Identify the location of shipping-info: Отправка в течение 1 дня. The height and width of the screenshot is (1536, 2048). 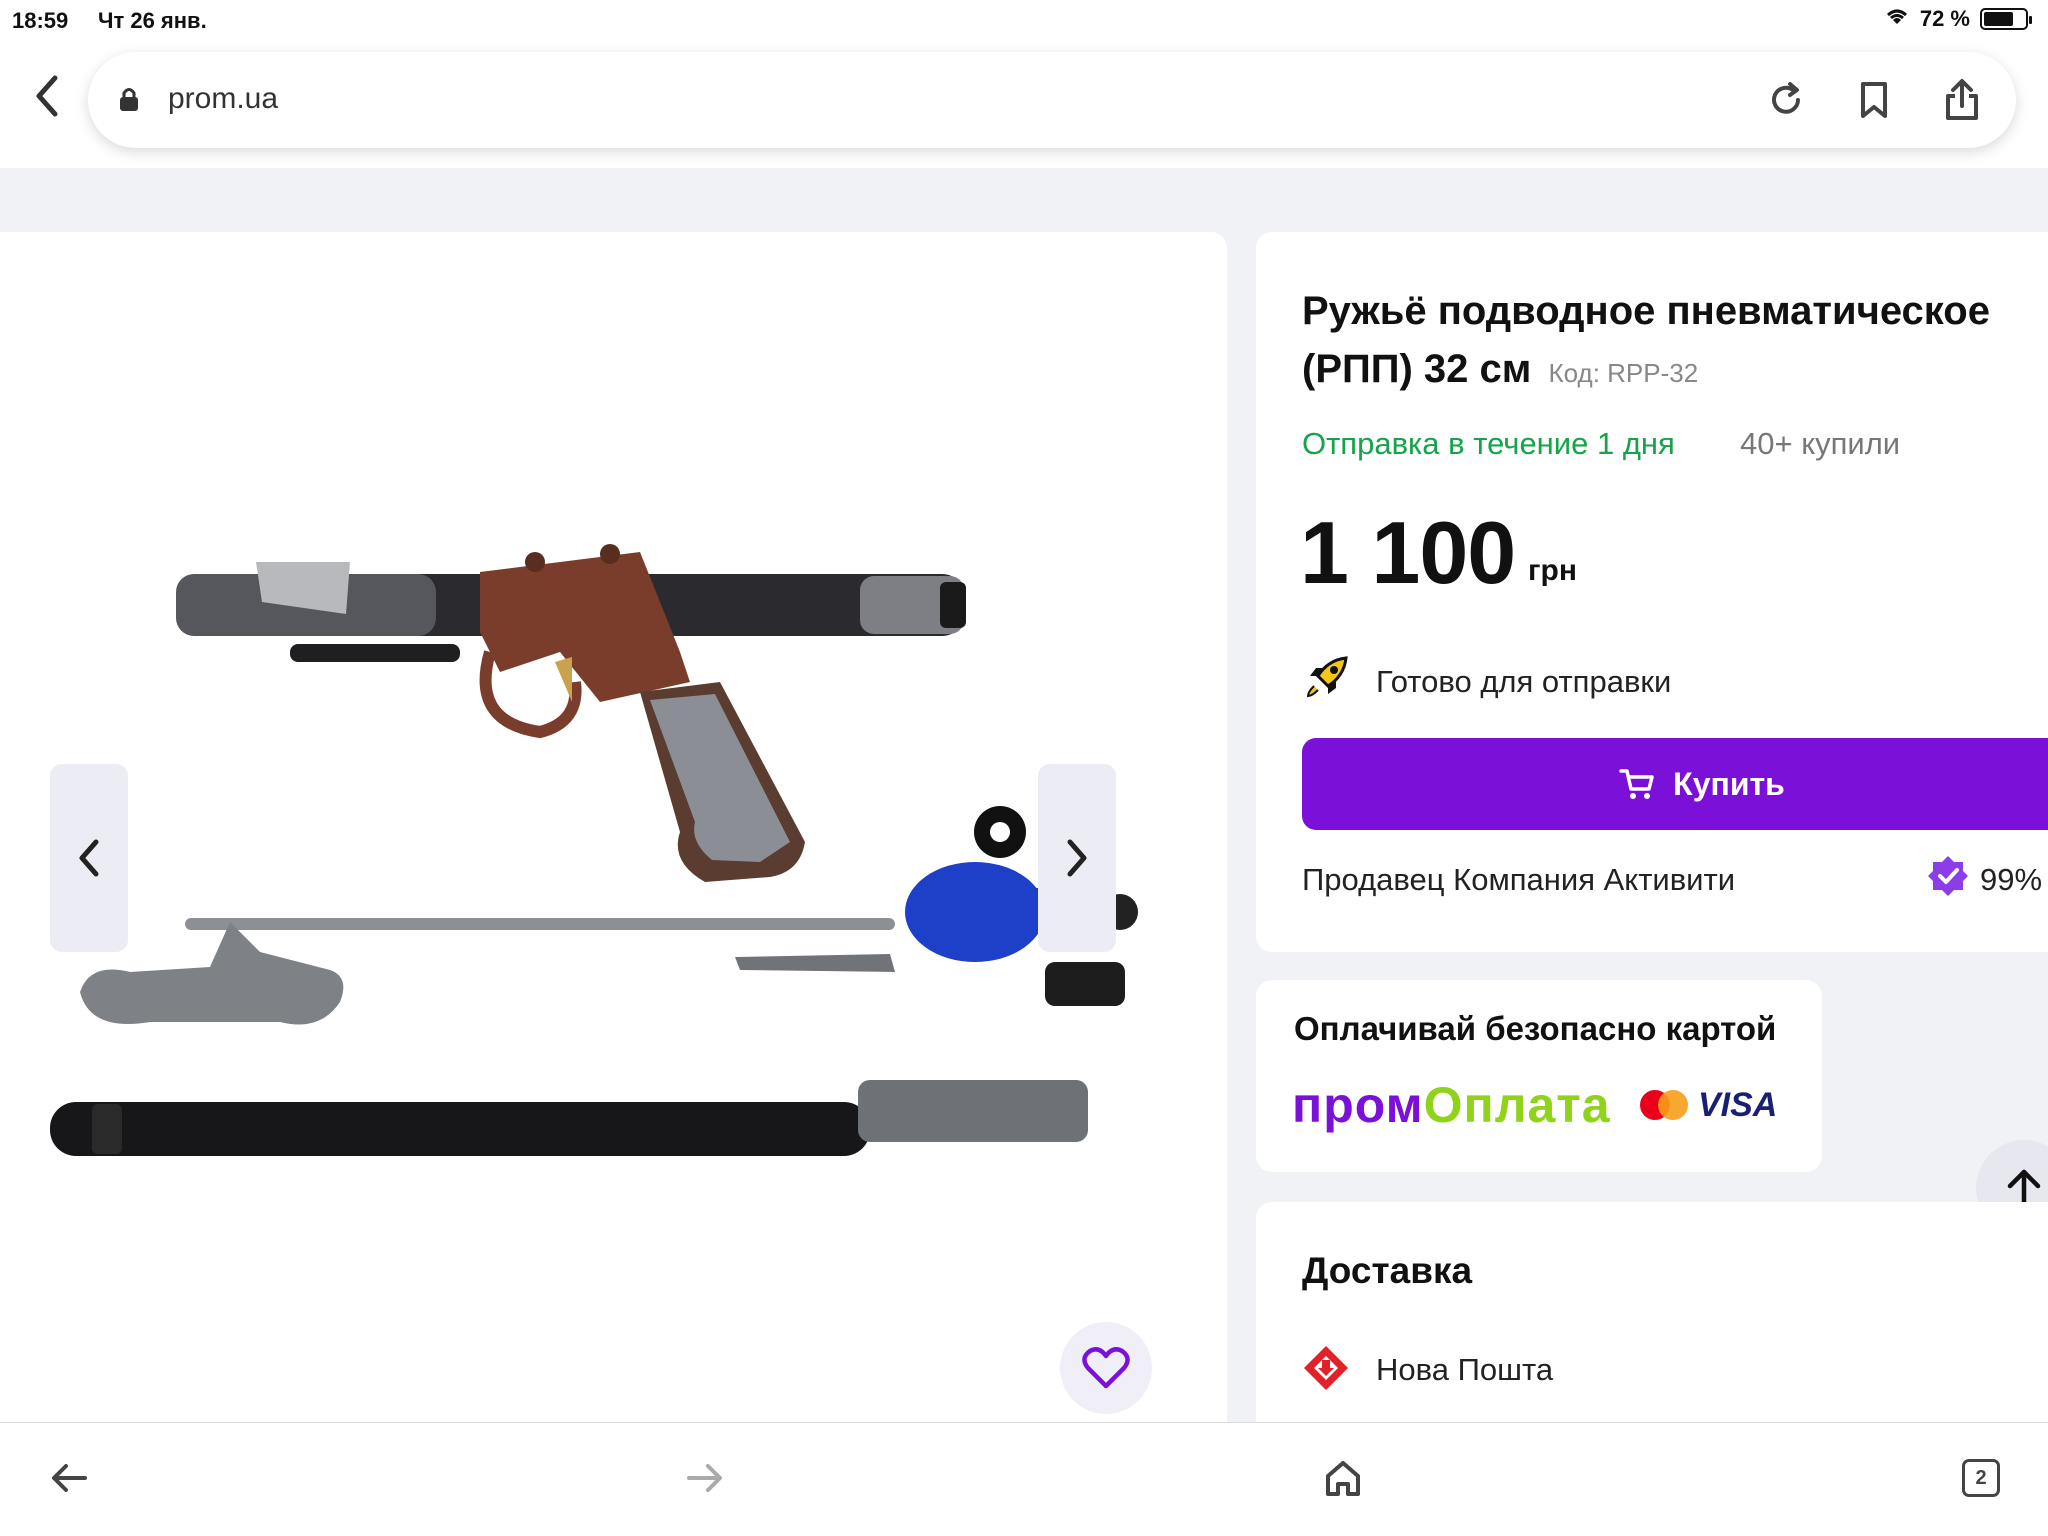
(1488, 443).